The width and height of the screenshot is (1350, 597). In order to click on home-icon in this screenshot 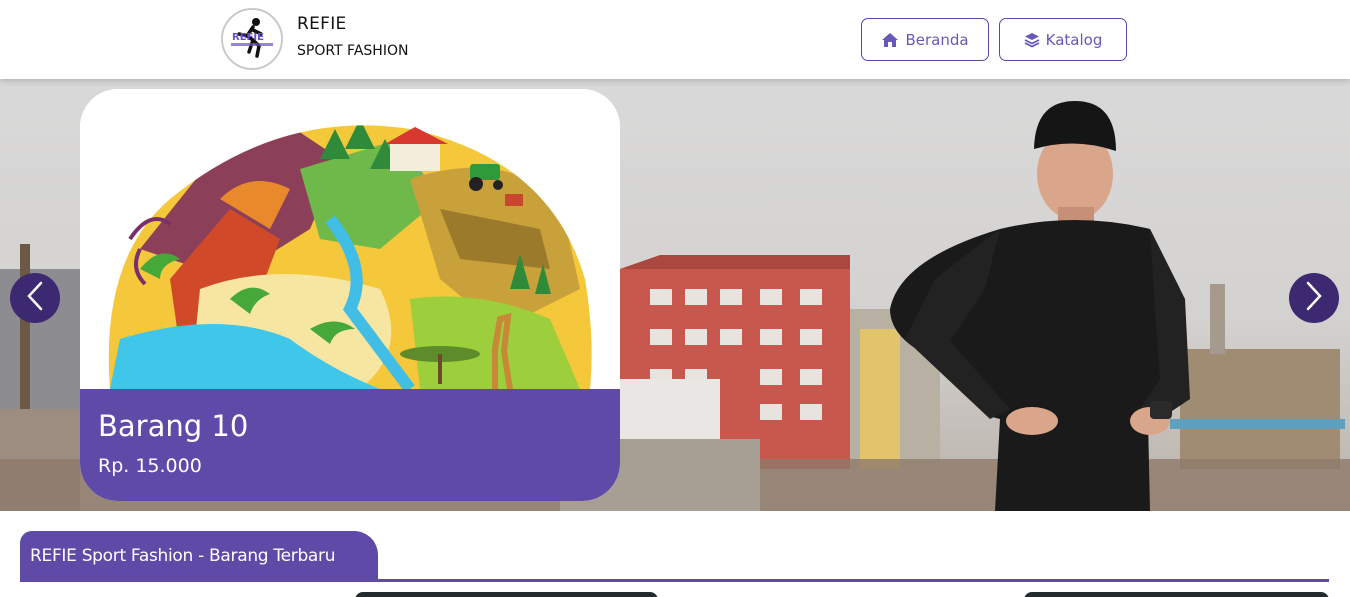, I will do `click(890, 40)`.